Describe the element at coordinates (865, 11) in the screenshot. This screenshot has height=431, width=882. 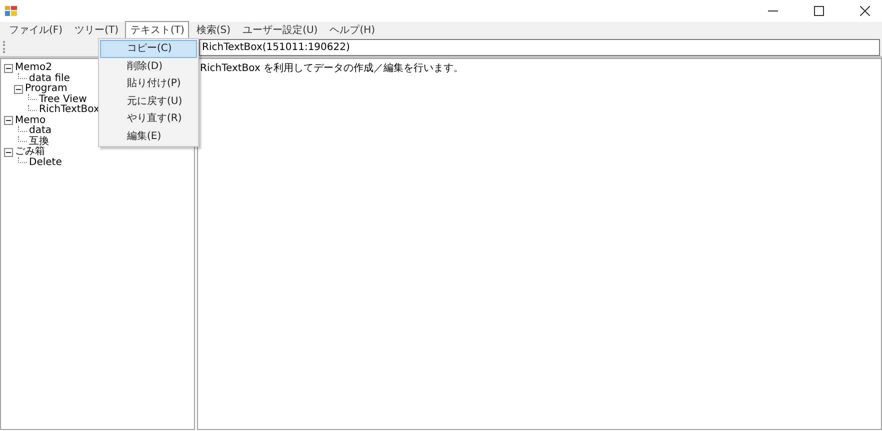
I see `close-icon` at that location.